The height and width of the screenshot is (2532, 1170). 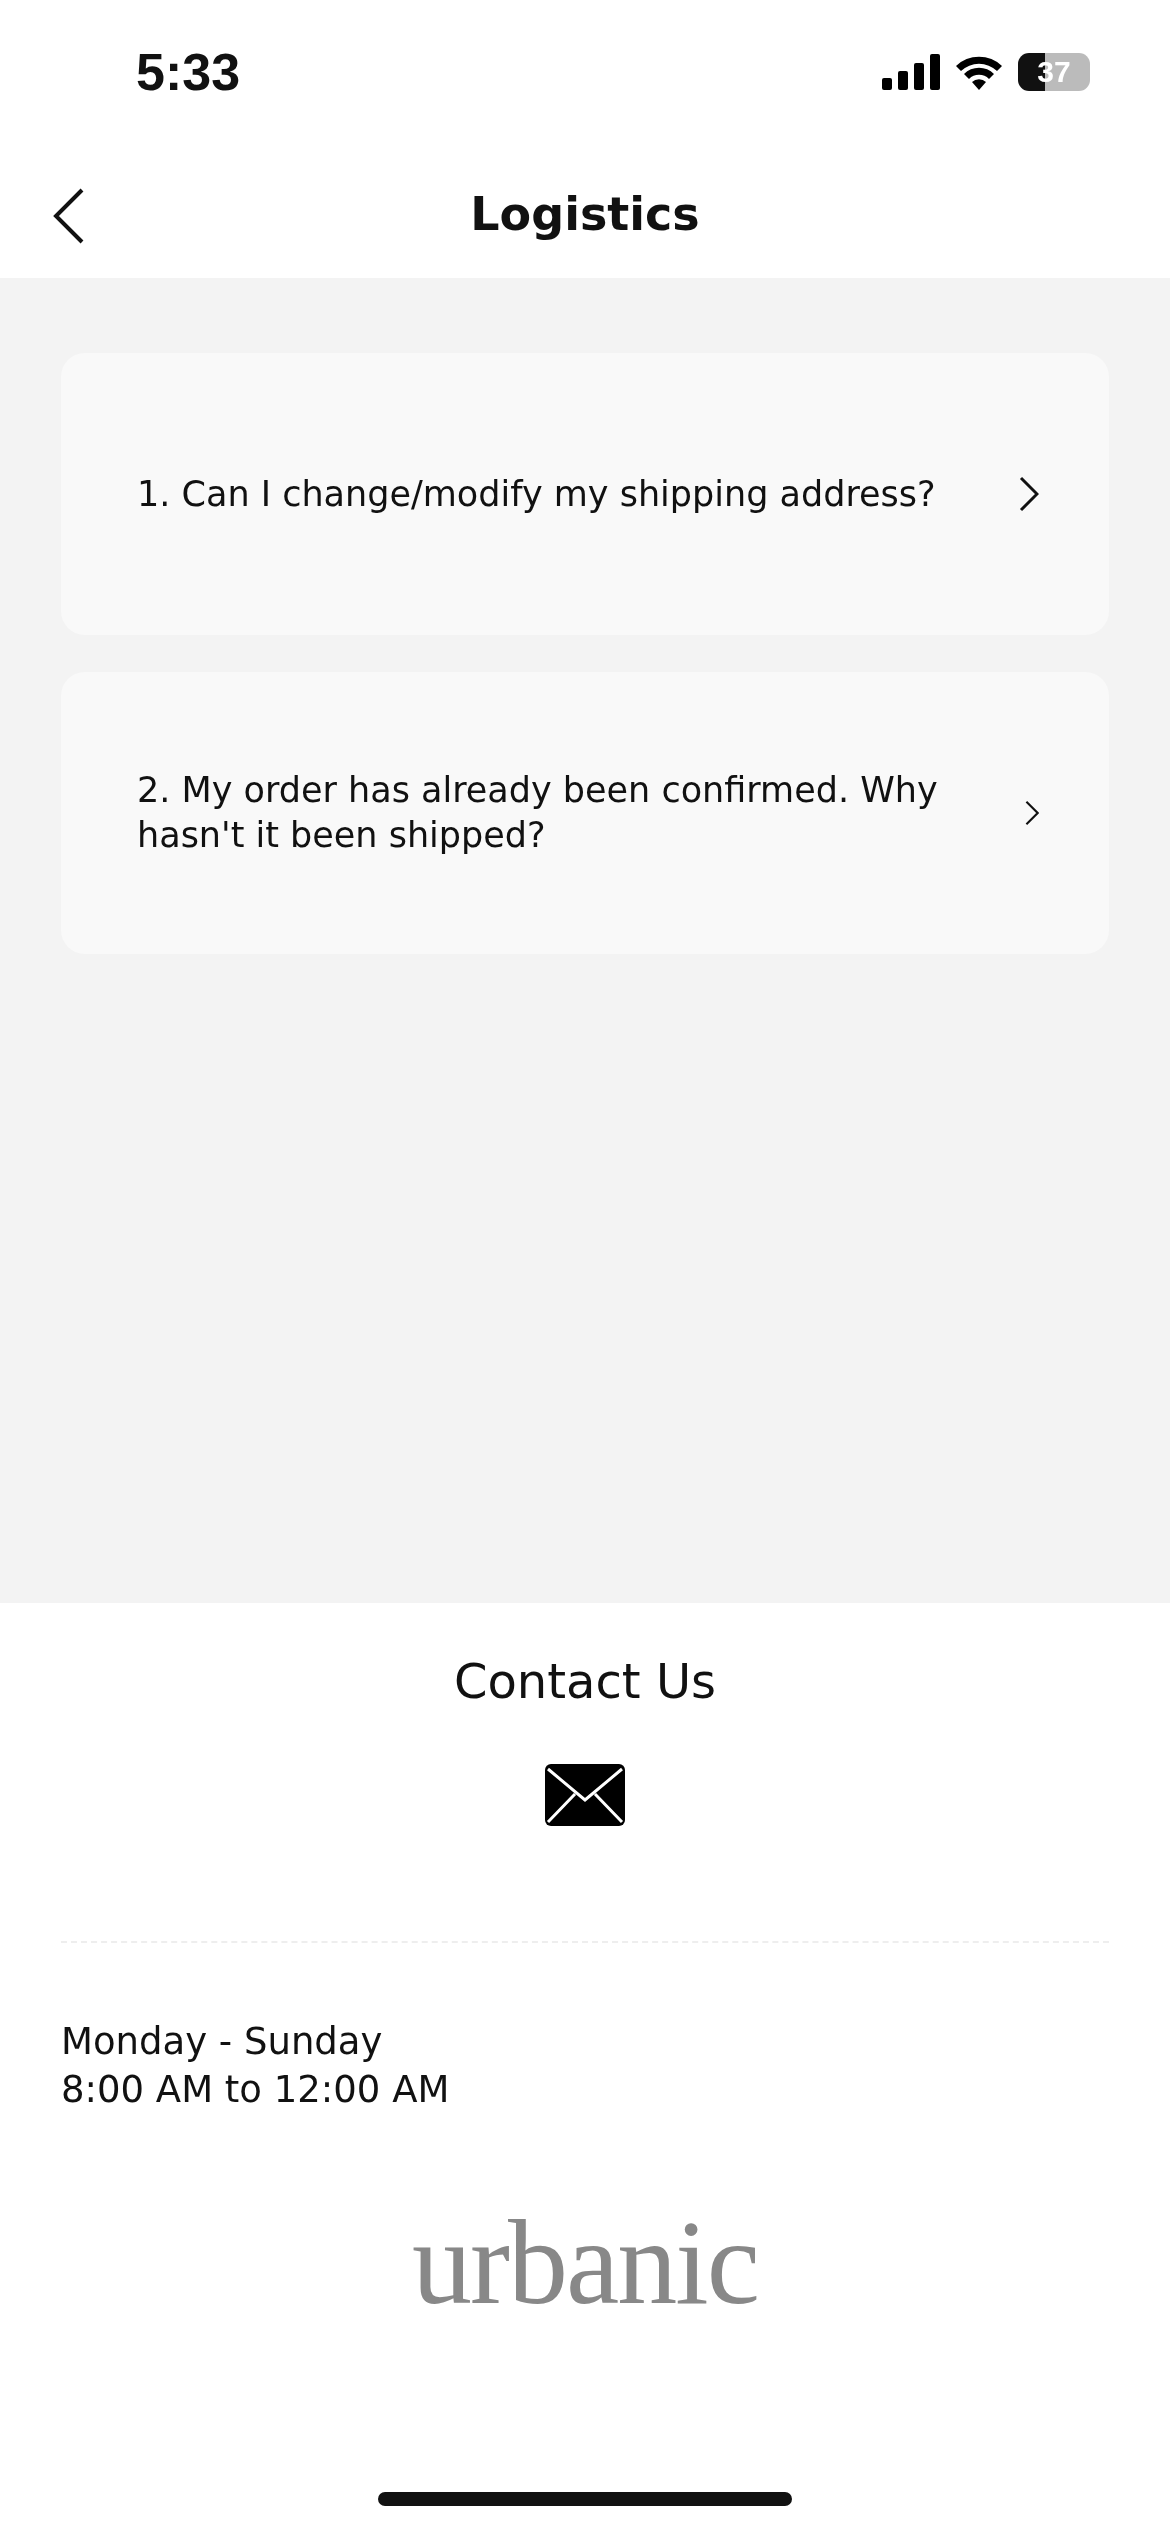 What do you see at coordinates (585, 1681) in the screenshot?
I see `contact-title: Contact Us` at bounding box center [585, 1681].